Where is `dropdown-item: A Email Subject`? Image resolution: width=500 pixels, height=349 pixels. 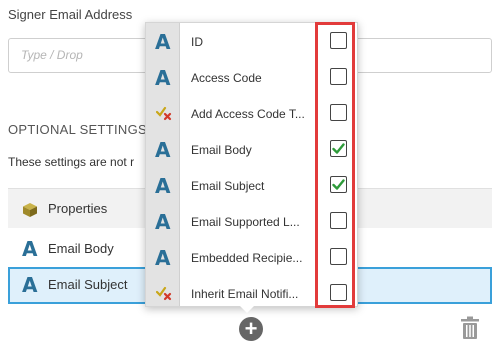 dropdown-item: A Email Subject is located at coordinates (251, 186).